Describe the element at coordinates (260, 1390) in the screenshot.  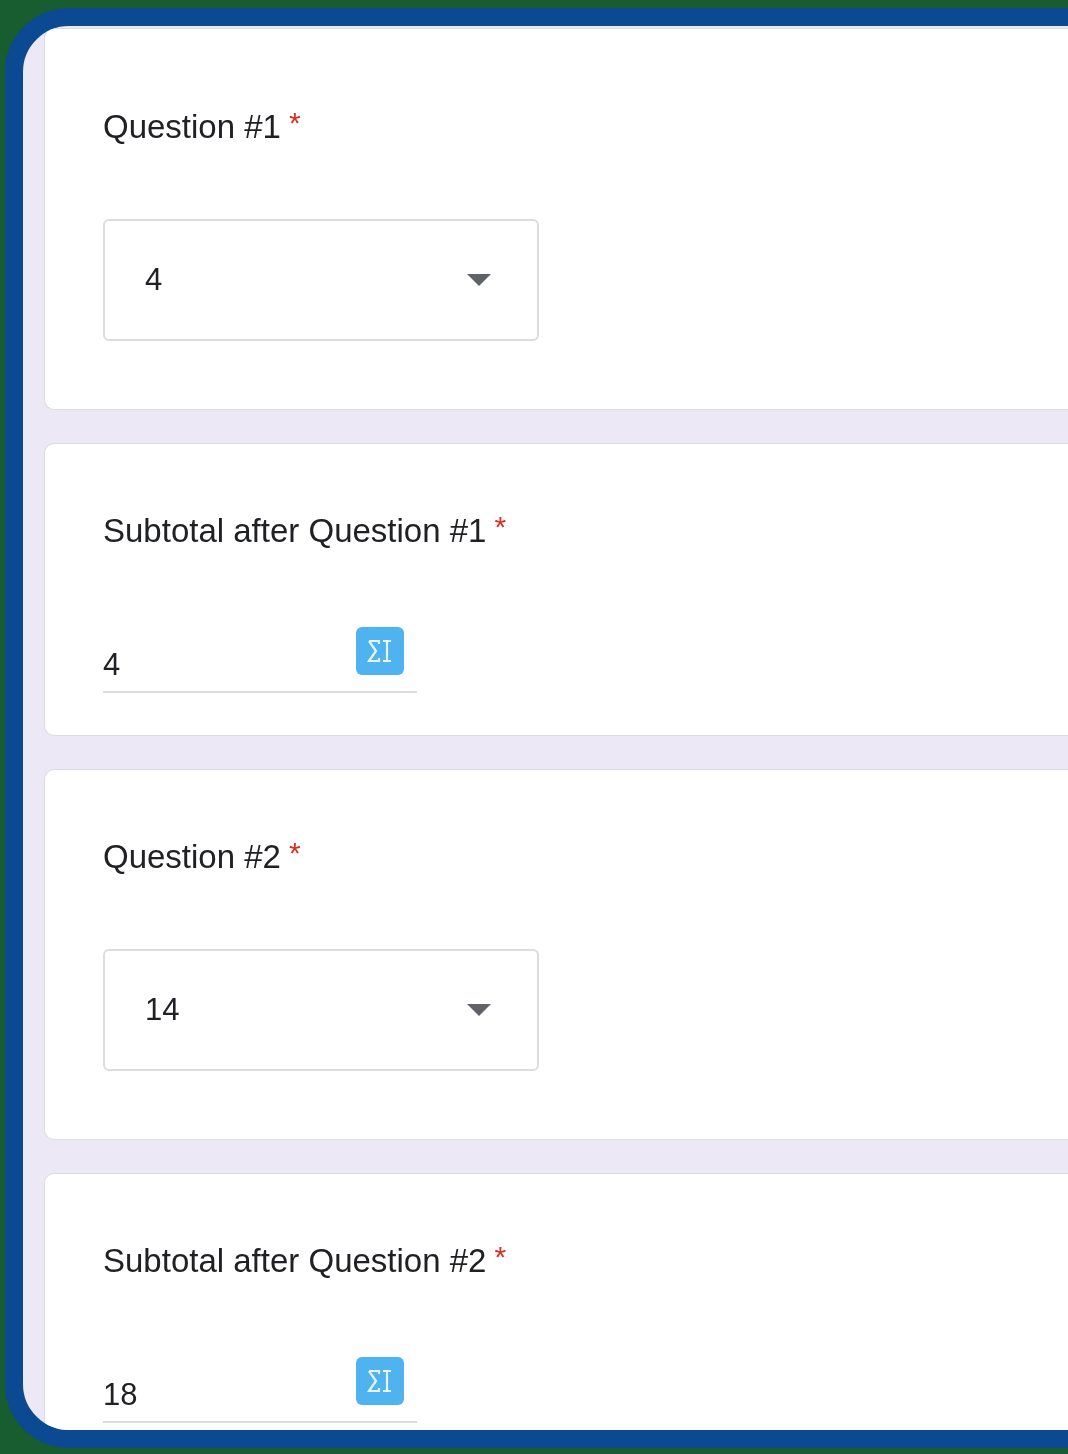
I see `calculated-field: 18` at that location.